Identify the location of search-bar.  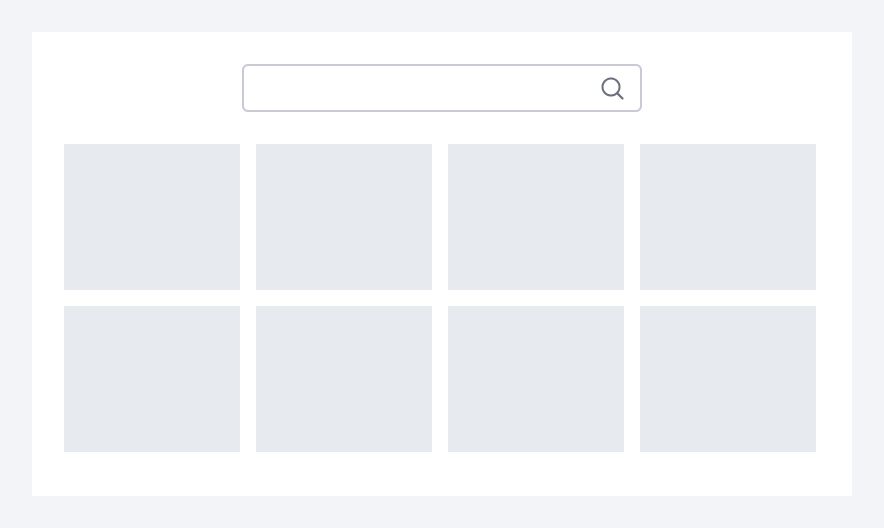
(442, 88).